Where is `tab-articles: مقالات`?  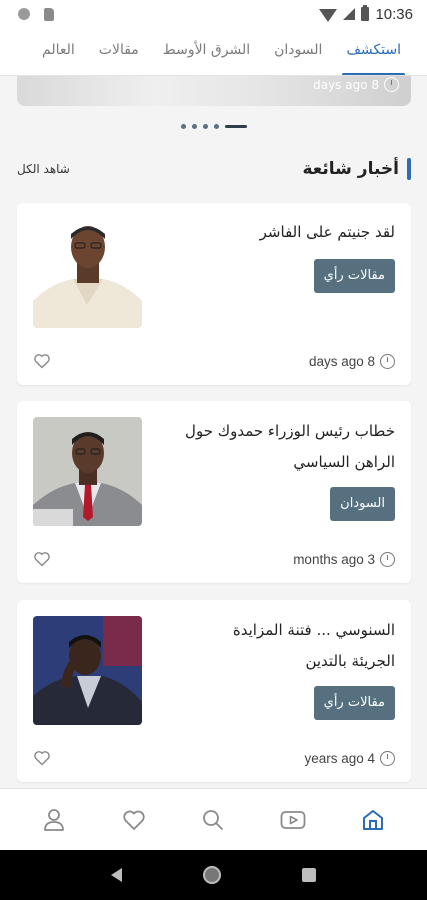
tab-articles: مقالات is located at coordinates (119, 51).